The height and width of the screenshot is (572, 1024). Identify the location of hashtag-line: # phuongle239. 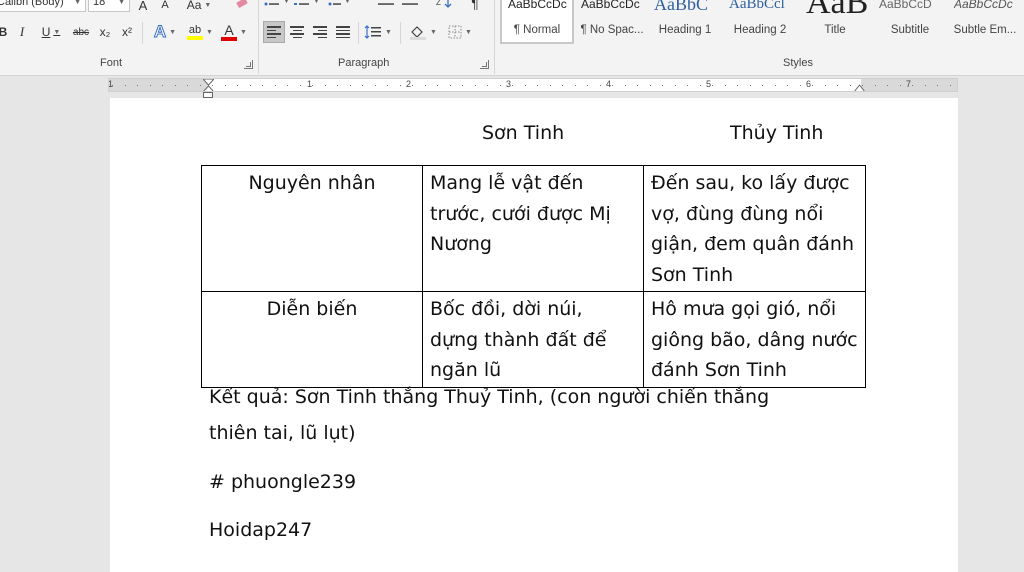
(283, 482).